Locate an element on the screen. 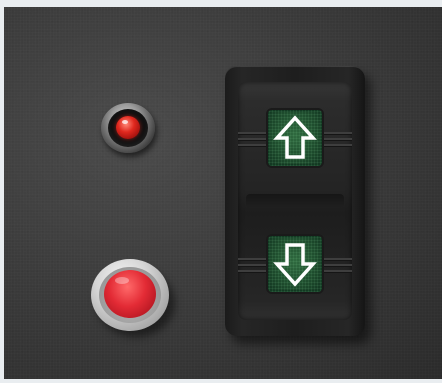  arrow-up-icon is located at coordinates (295, 137).